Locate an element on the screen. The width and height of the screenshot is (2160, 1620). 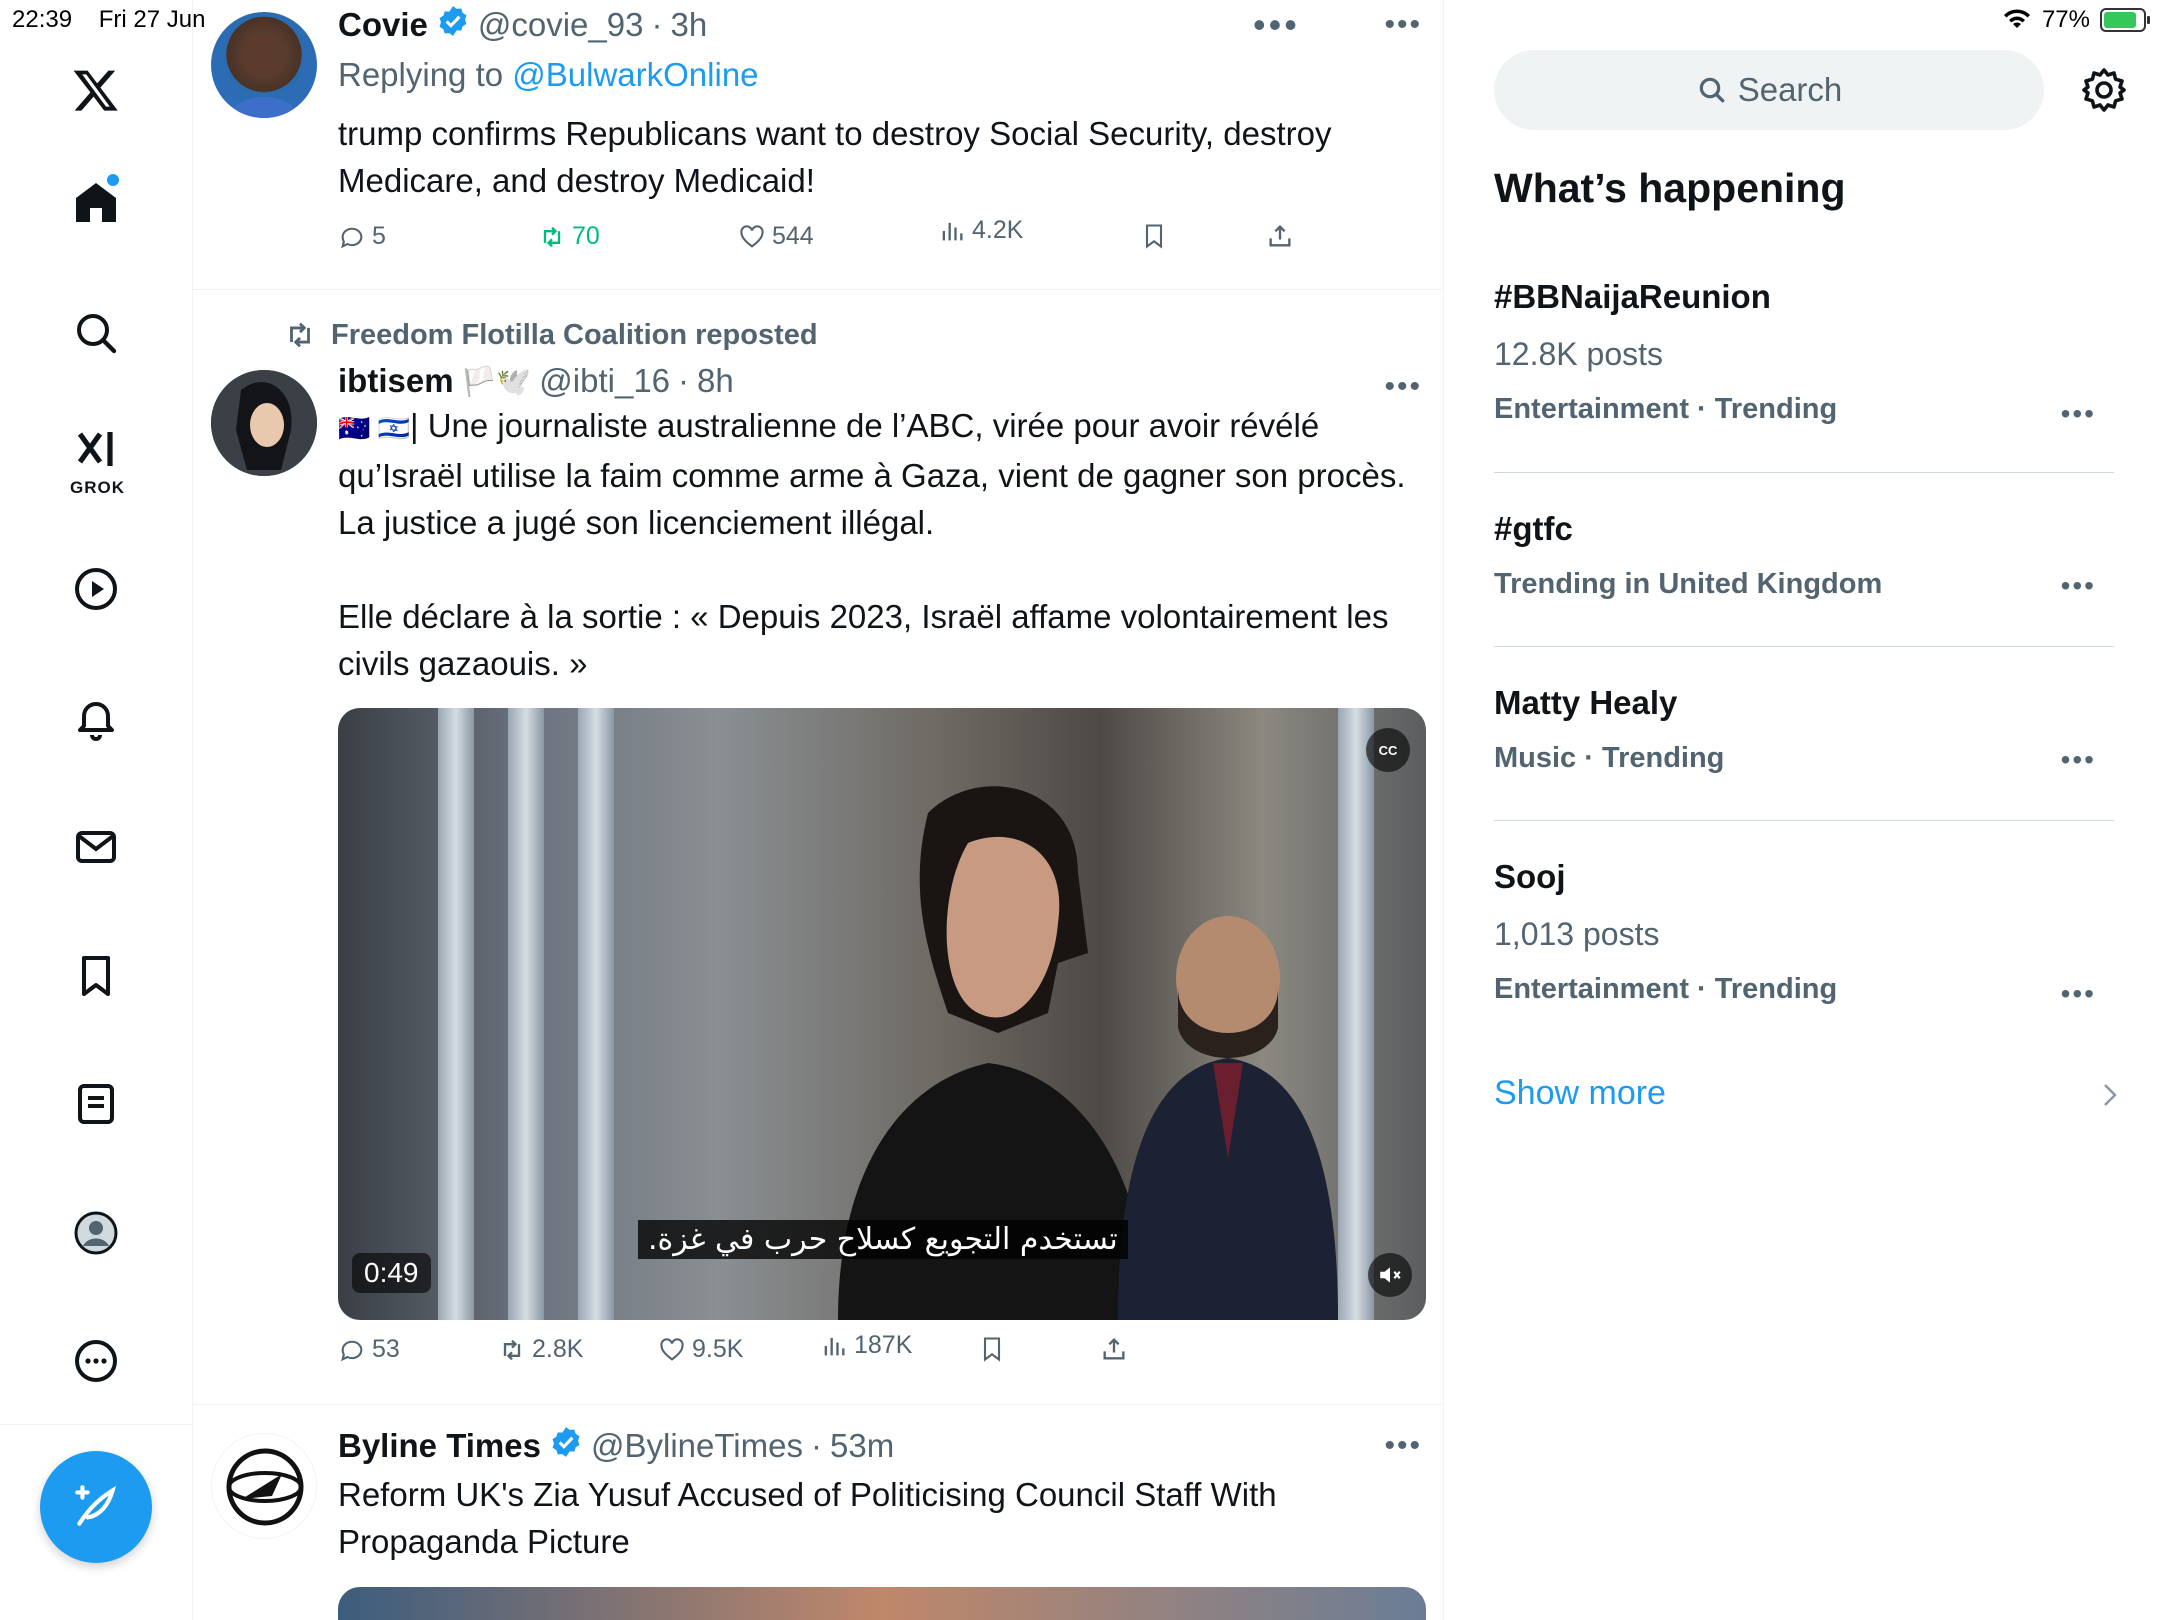
author-handle: @BylineTimes is located at coordinates (697, 1446).